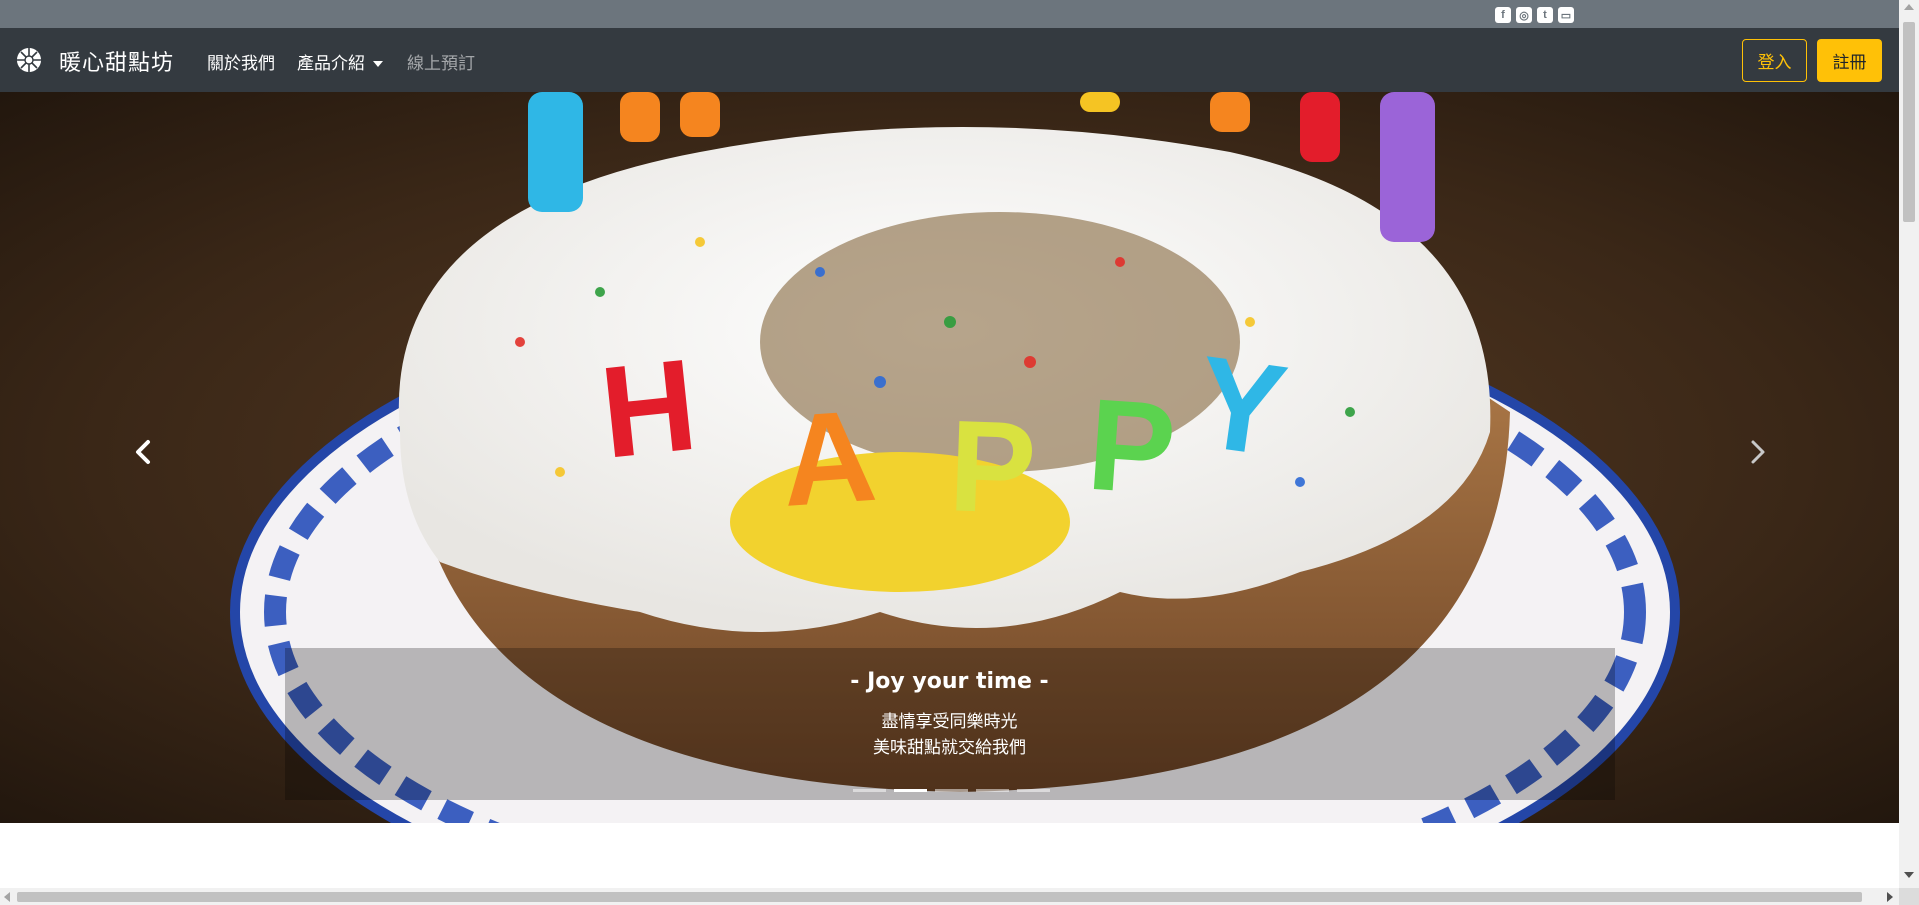 Image resolution: width=1919 pixels, height=905 pixels. What do you see at coordinates (949, 60) in the screenshot?
I see `main-navbar: 暖心甜點坊 關於我們 產品介紹 線上預訂 登入 註冊` at bounding box center [949, 60].